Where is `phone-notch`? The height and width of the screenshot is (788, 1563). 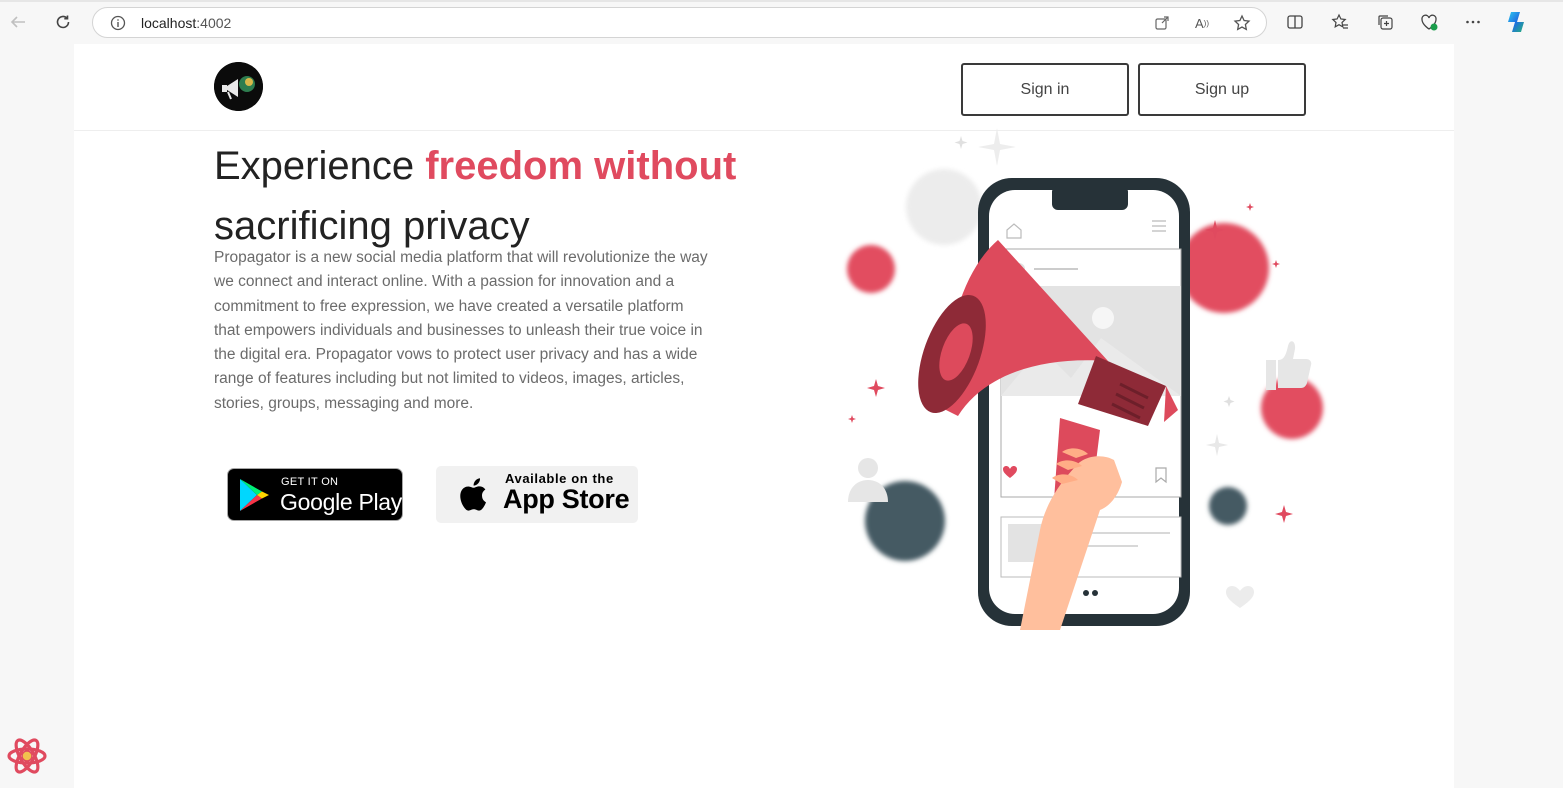 phone-notch is located at coordinates (1090, 198).